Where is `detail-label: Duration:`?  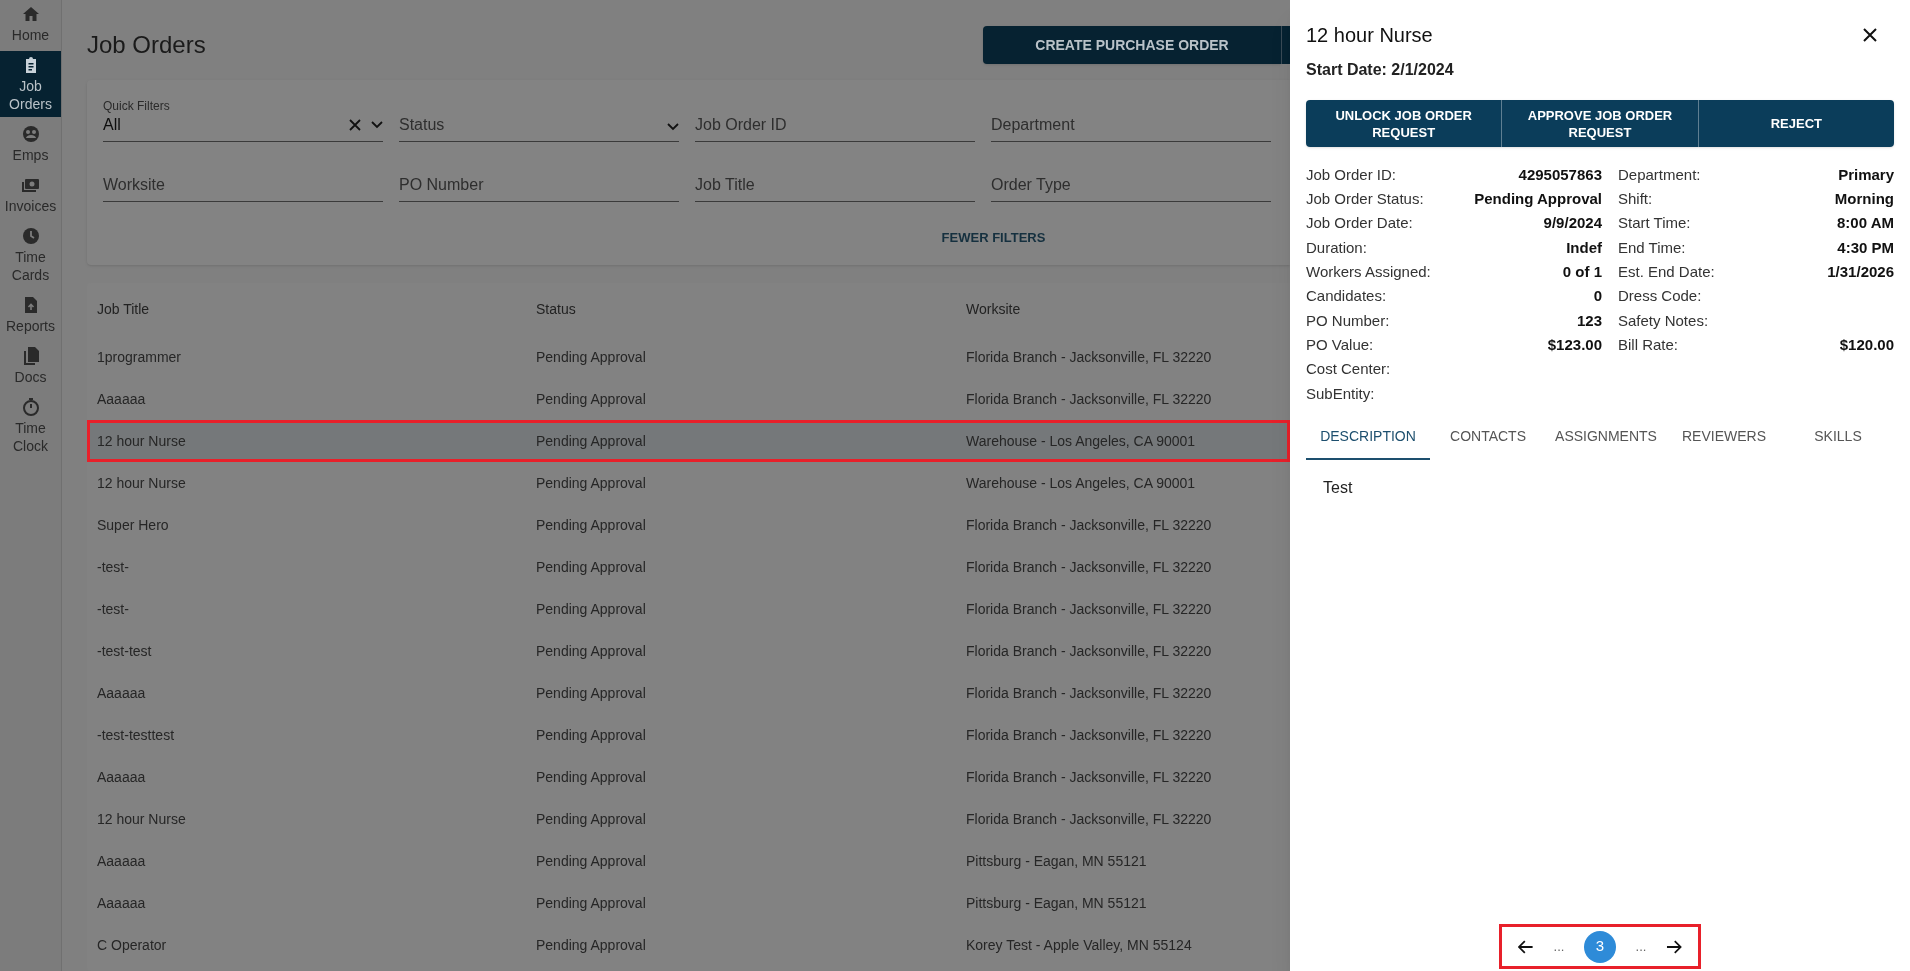
detail-label: Duration: is located at coordinates (1336, 247).